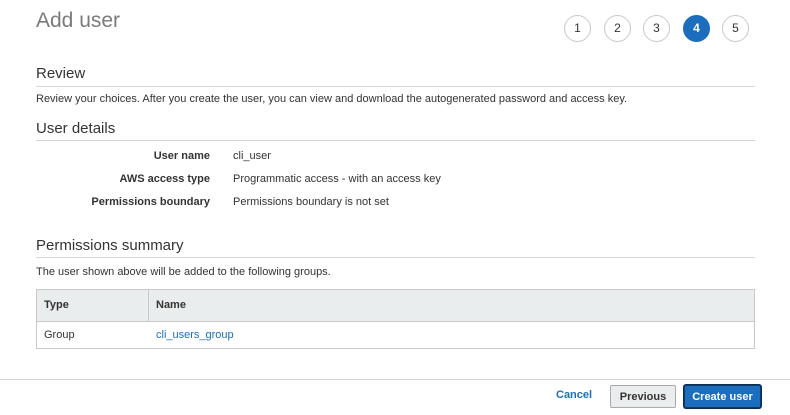 Image resolution: width=790 pixels, height=415 pixels. Describe the element at coordinates (59, 335) in the screenshot. I see `row-type: Group` at that location.